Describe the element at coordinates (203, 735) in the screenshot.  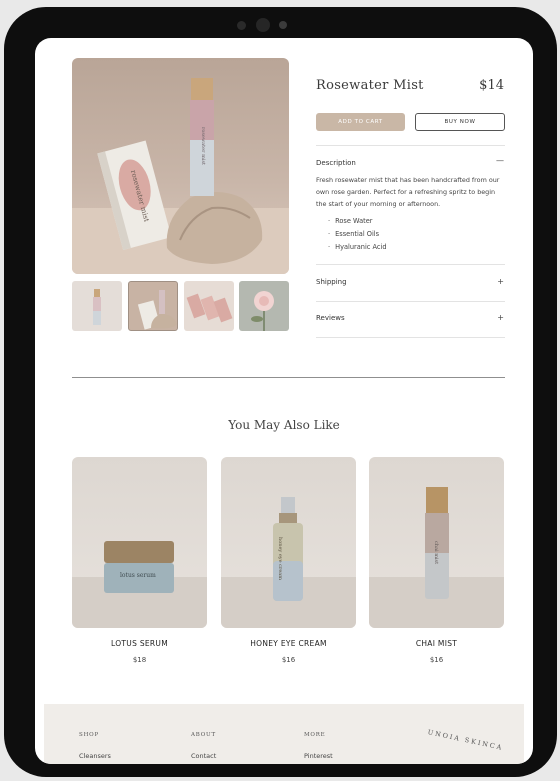
I see `footer-heading: ABOUT` at that location.